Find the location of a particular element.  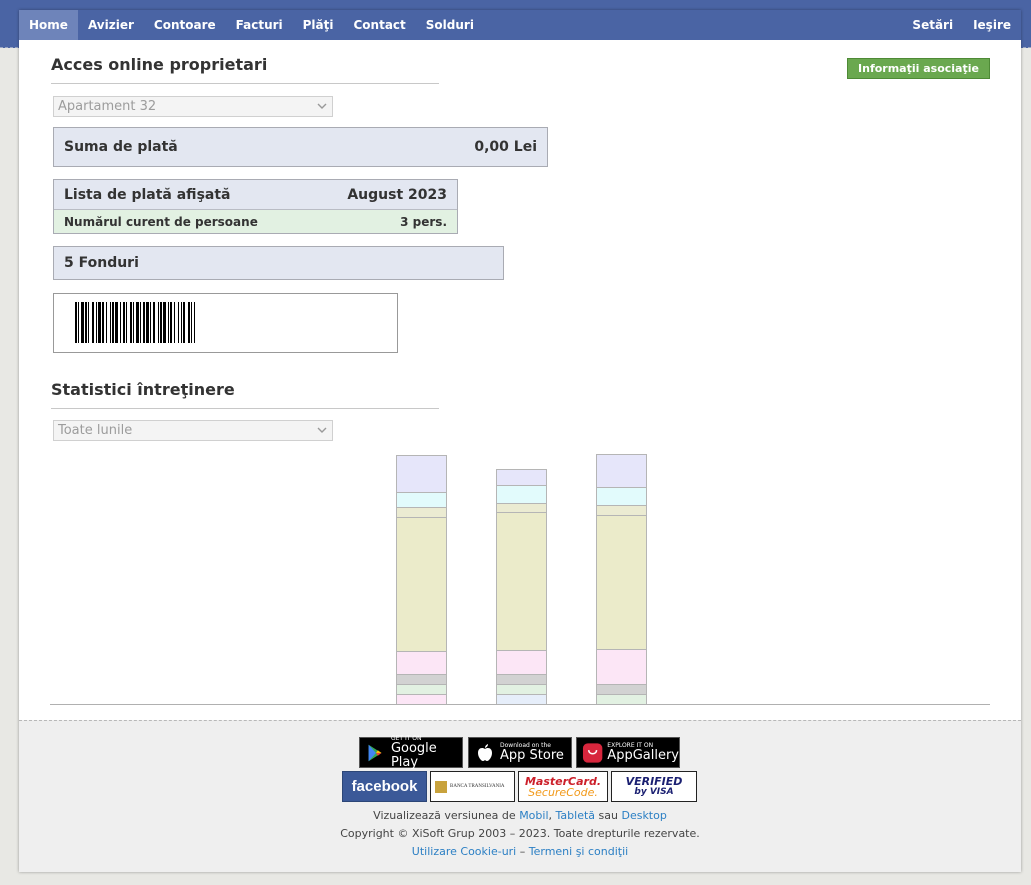

google-play-badge: GET IT ON Google Play is located at coordinates (411, 752).